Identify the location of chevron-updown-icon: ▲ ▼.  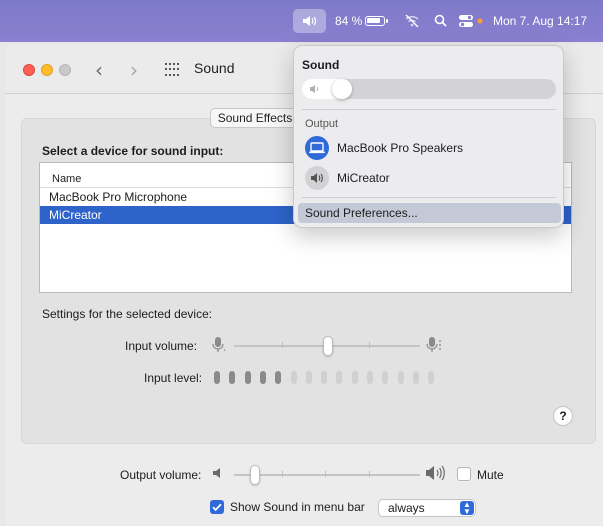
(467, 508).